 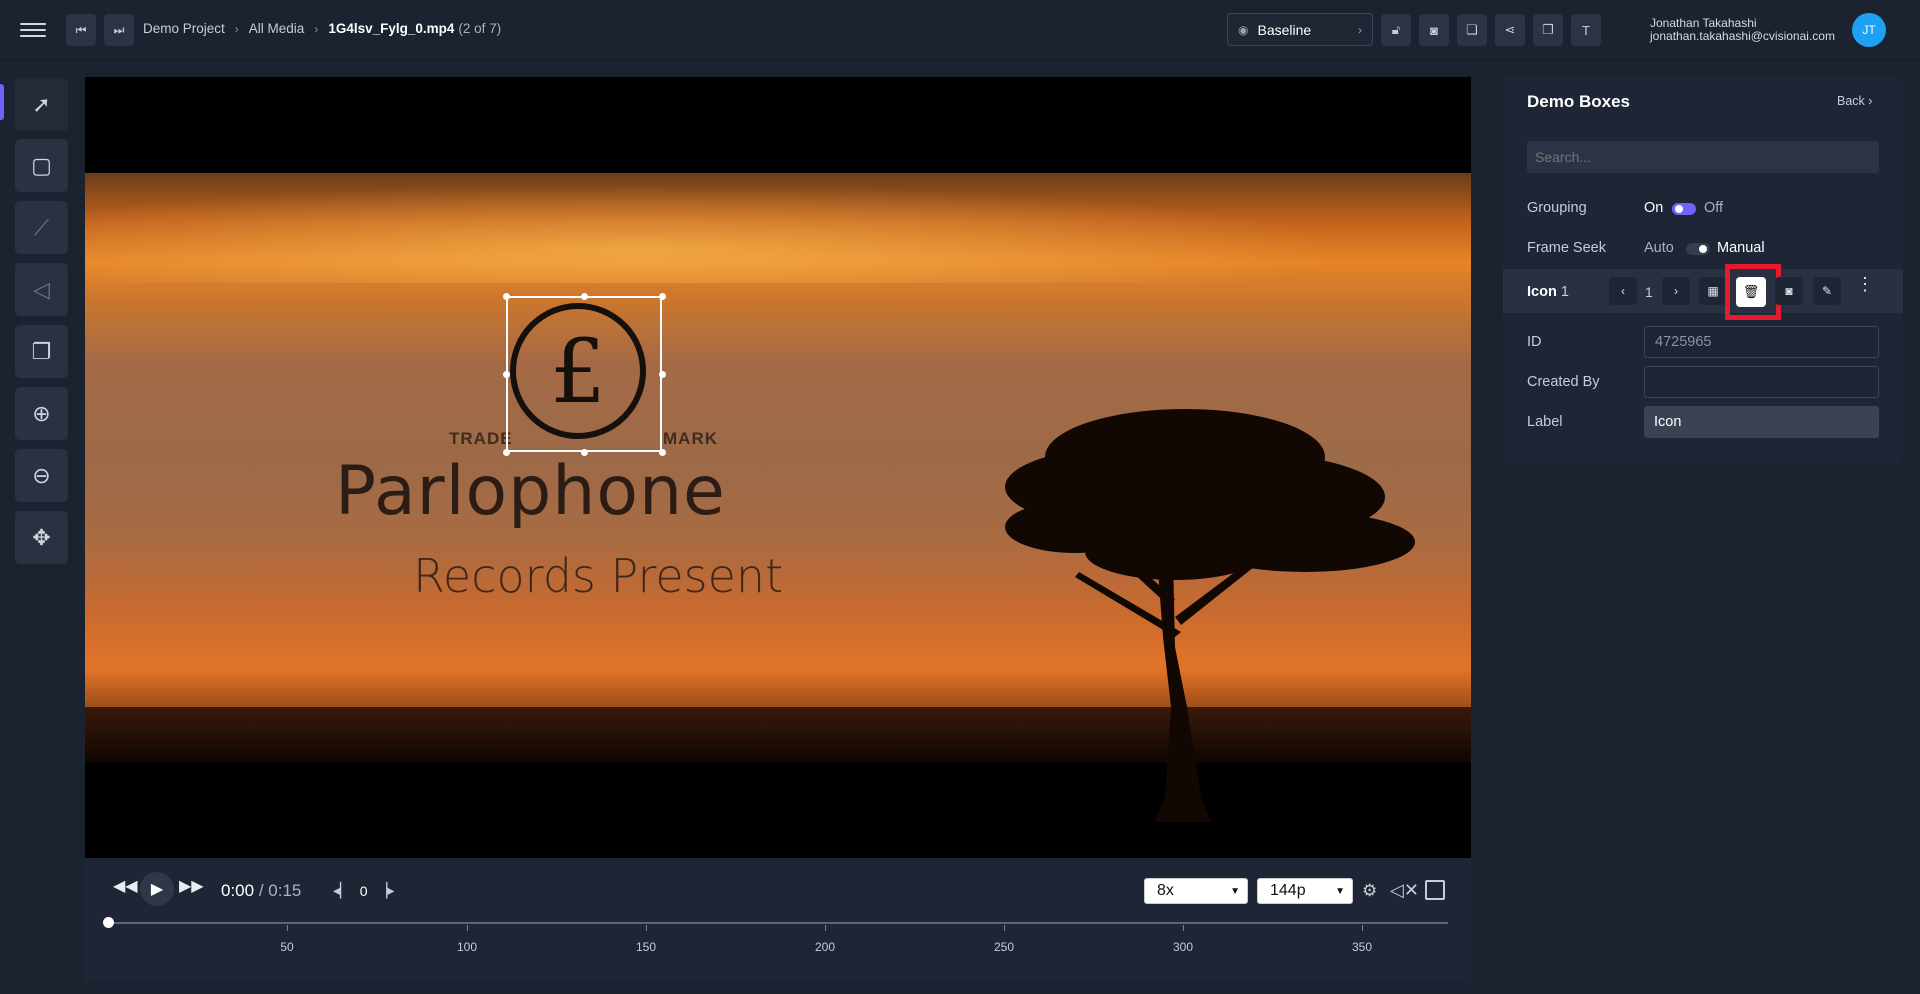 I want to click on capture-button: ◙, so click(x=1434, y=30).